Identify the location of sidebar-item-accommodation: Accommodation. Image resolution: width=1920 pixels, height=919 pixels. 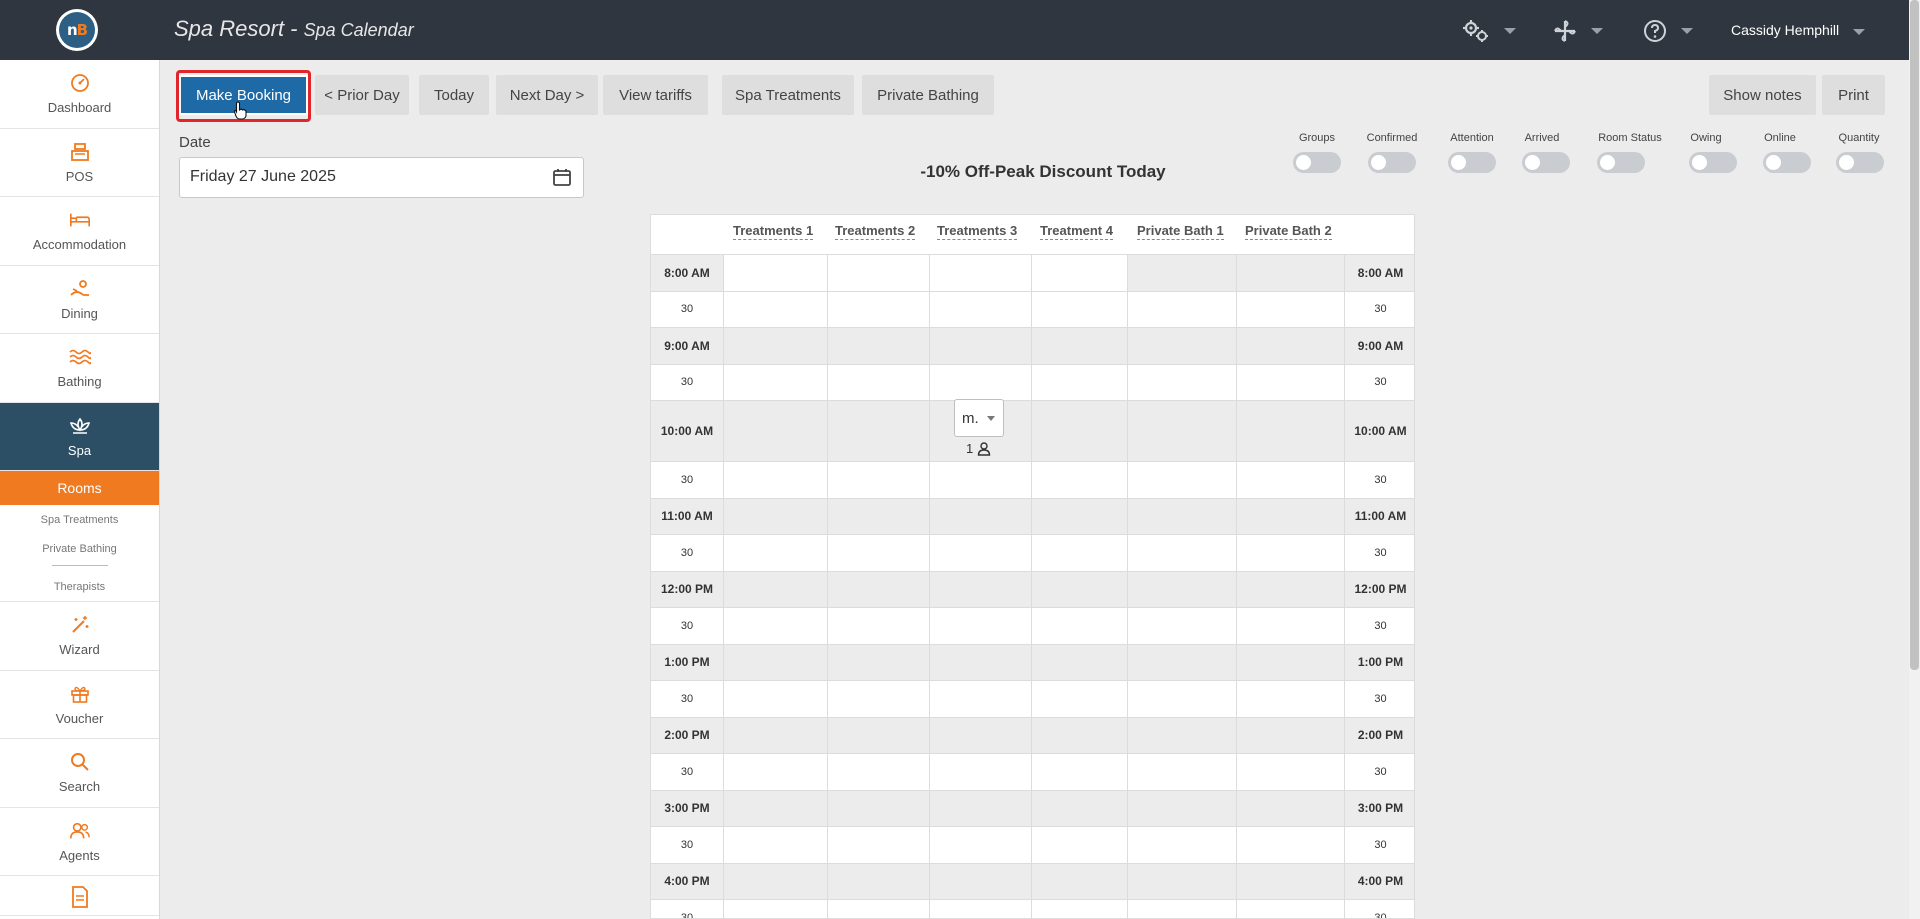
(79, 231).